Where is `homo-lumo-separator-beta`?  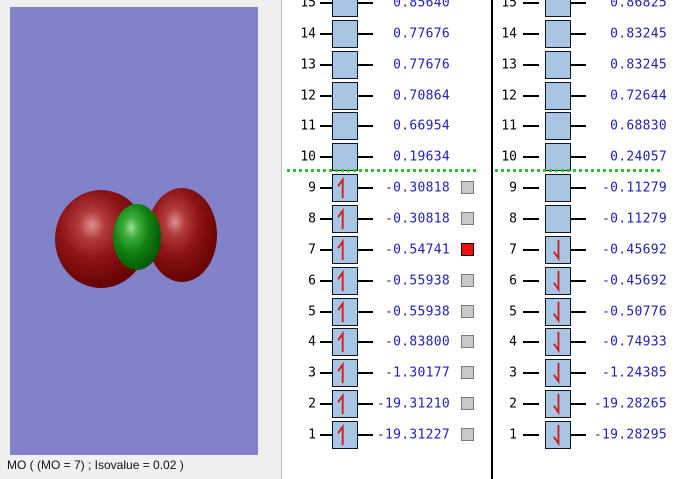
homo-lumo-separator-beta is located at coordinates (577, 170).